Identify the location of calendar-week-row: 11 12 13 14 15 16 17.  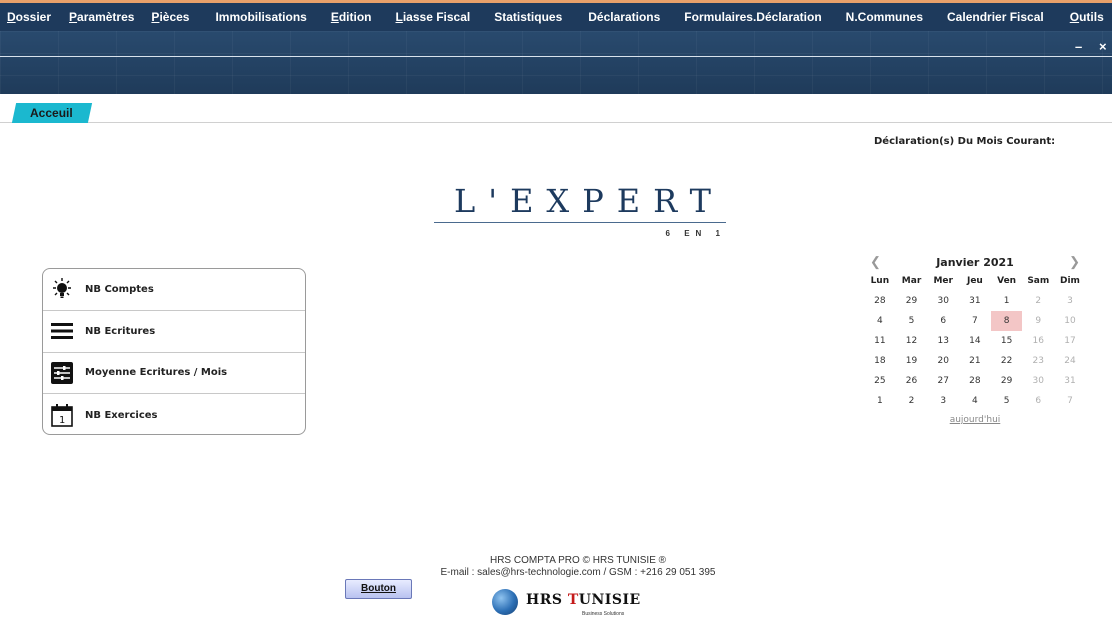
(975, 341).